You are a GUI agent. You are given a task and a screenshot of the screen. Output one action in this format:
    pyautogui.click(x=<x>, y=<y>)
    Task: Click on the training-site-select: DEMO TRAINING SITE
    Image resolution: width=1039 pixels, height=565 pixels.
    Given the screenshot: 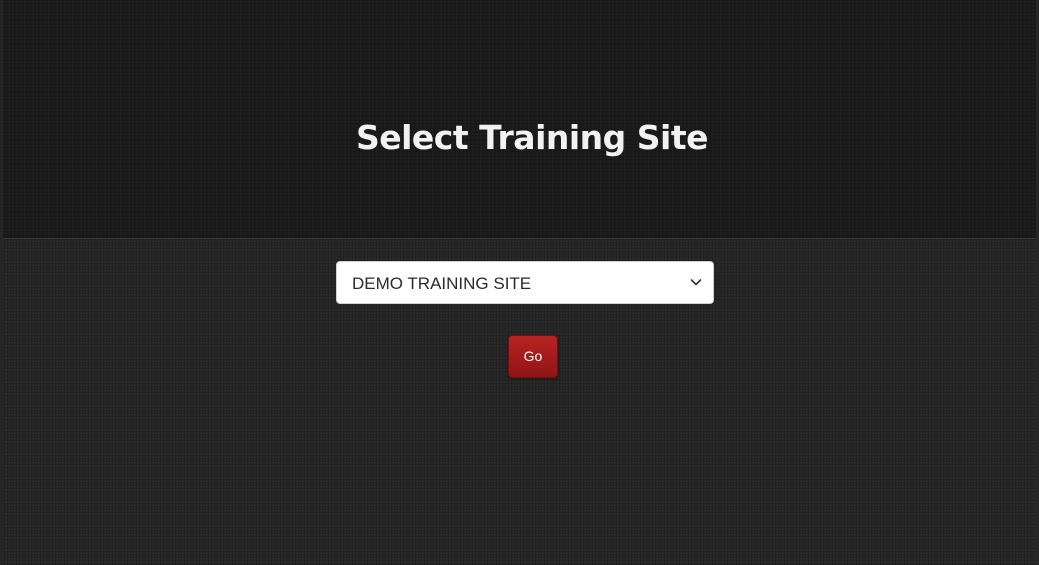 What is the action you would take?
    pyautogui.click(x=525, y=282)
    